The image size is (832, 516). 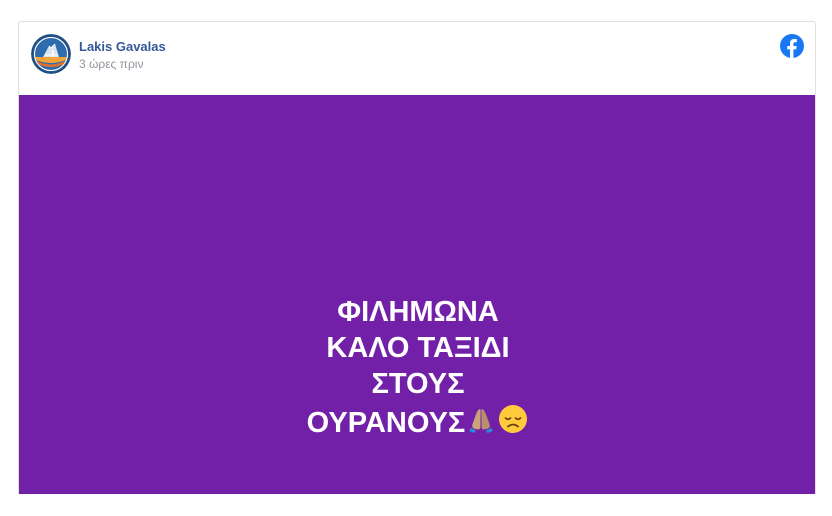 What do you see at coordinates (386, 422) in the screenshot?
I see `status-text-line-4: ΟΥΡΑΝΟΥΣ` at bounding box center [386, 422].